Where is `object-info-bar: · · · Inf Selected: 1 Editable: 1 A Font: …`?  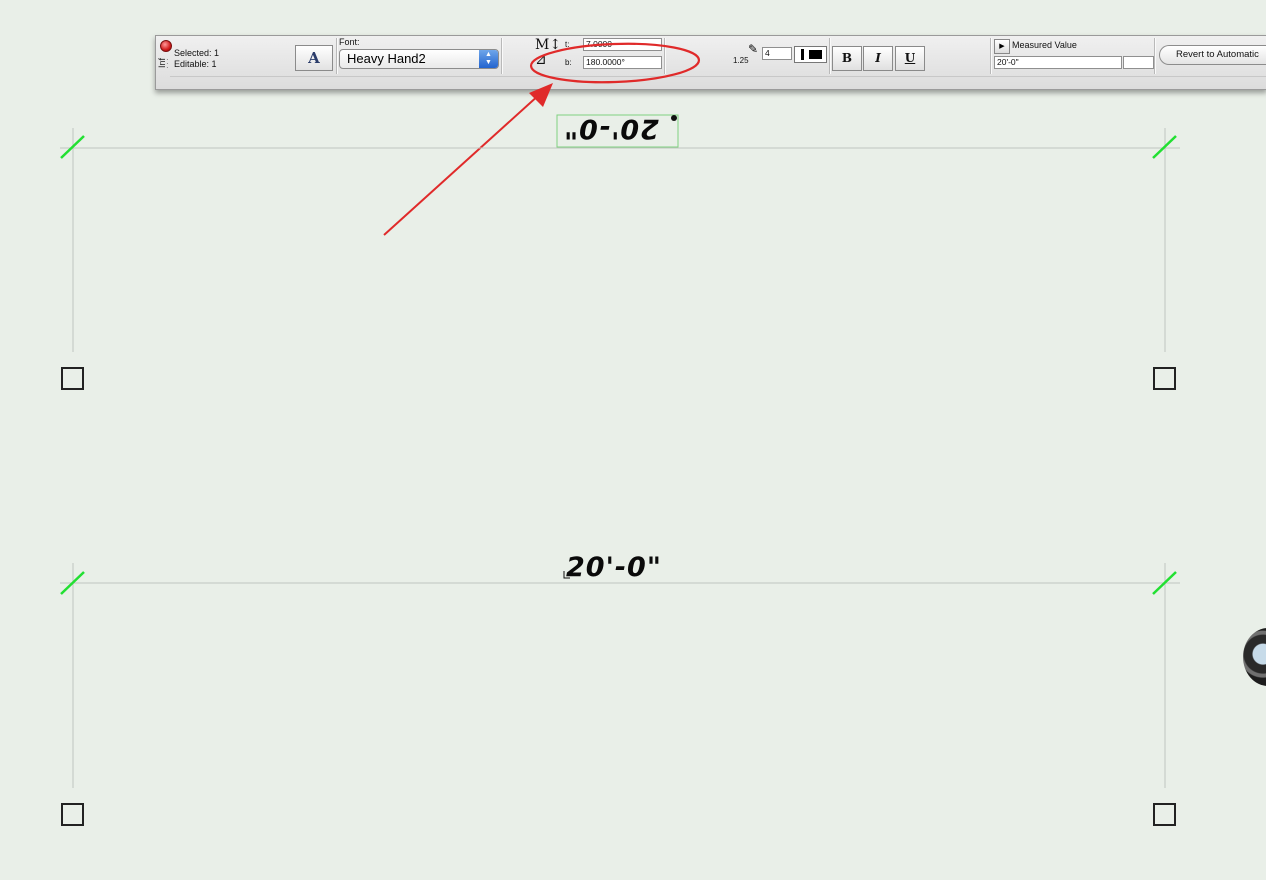 object-info-bar: · · · Inf Selected: 1 Editable: 1 A Font: … is located at coordinates (710, 62).